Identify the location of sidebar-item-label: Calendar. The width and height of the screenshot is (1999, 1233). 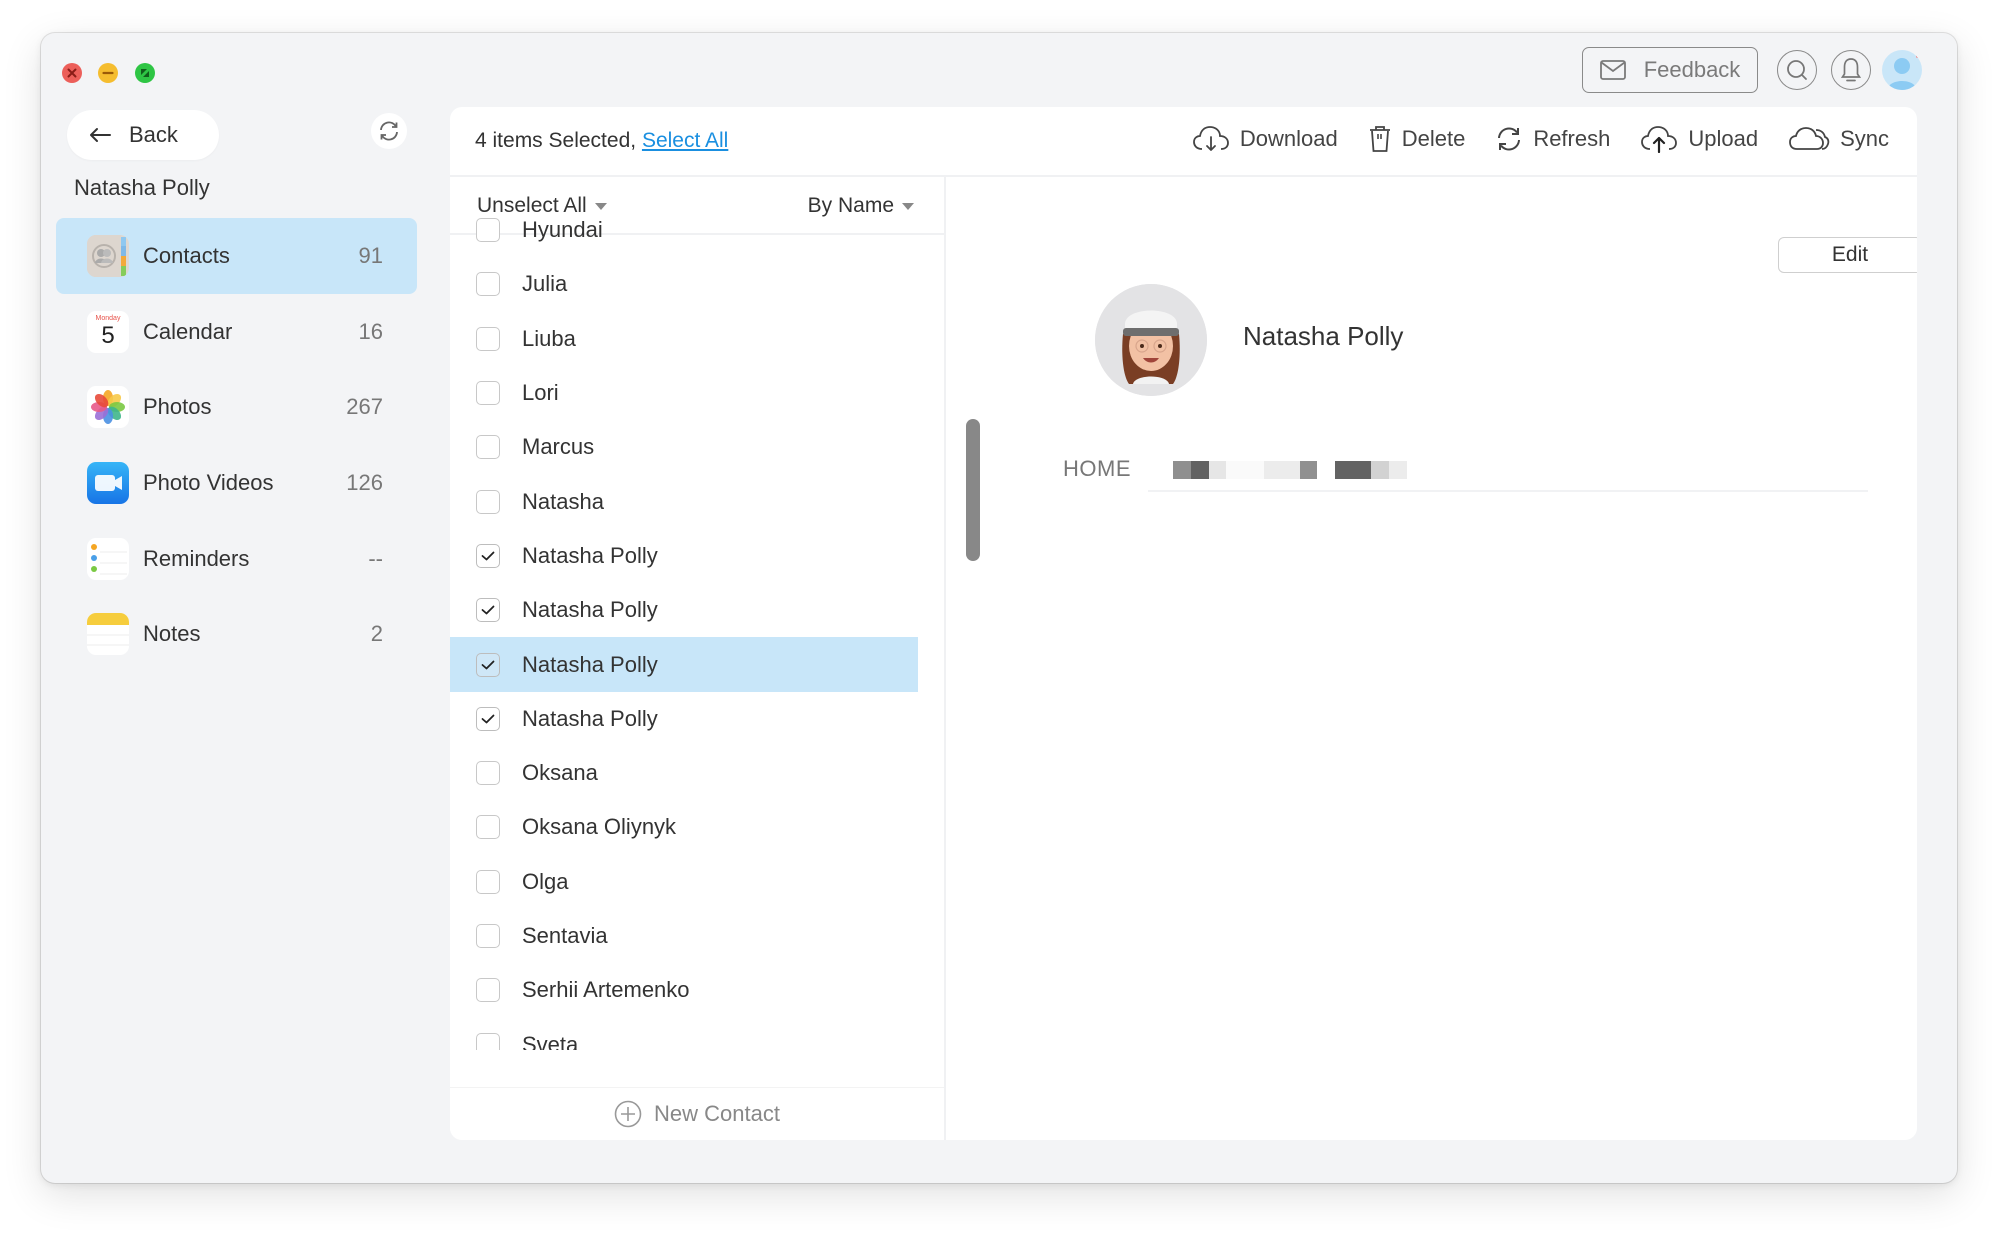
(188, 331).